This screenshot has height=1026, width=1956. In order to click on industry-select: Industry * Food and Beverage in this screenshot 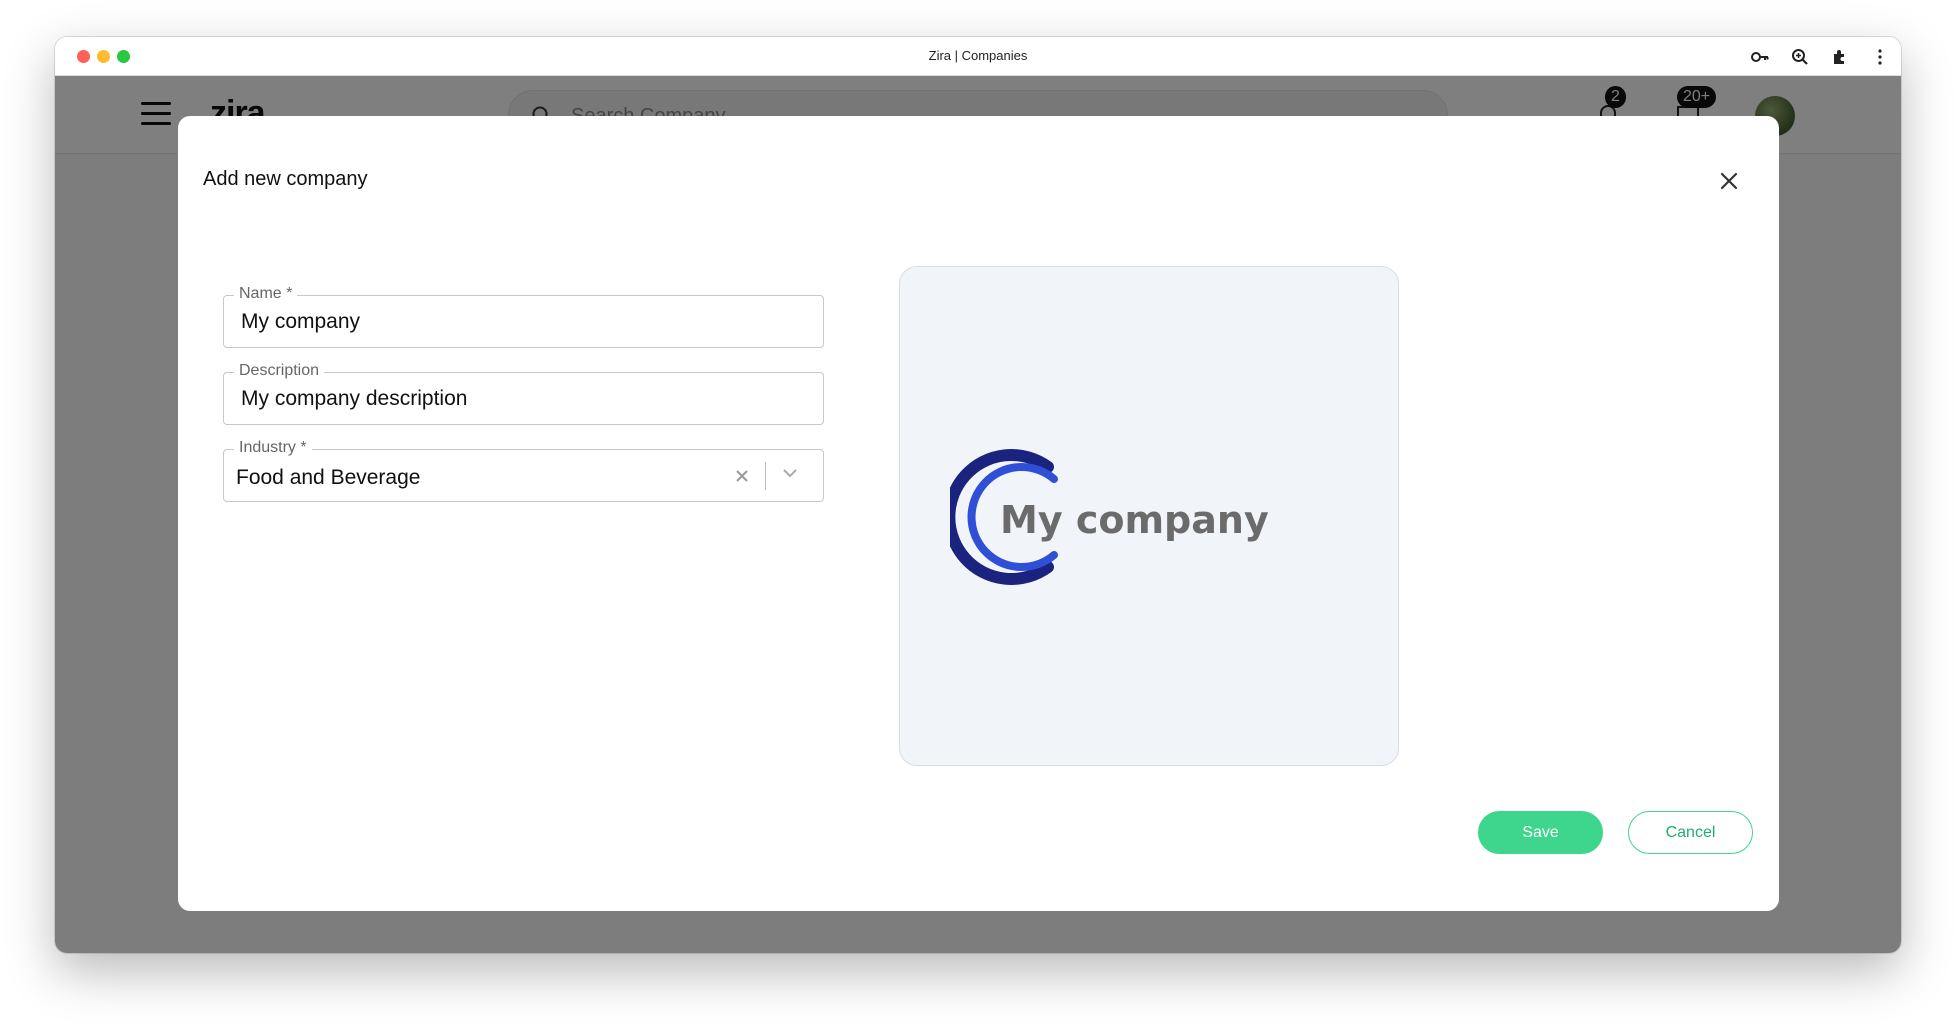, I will do `click(523, 470)`.